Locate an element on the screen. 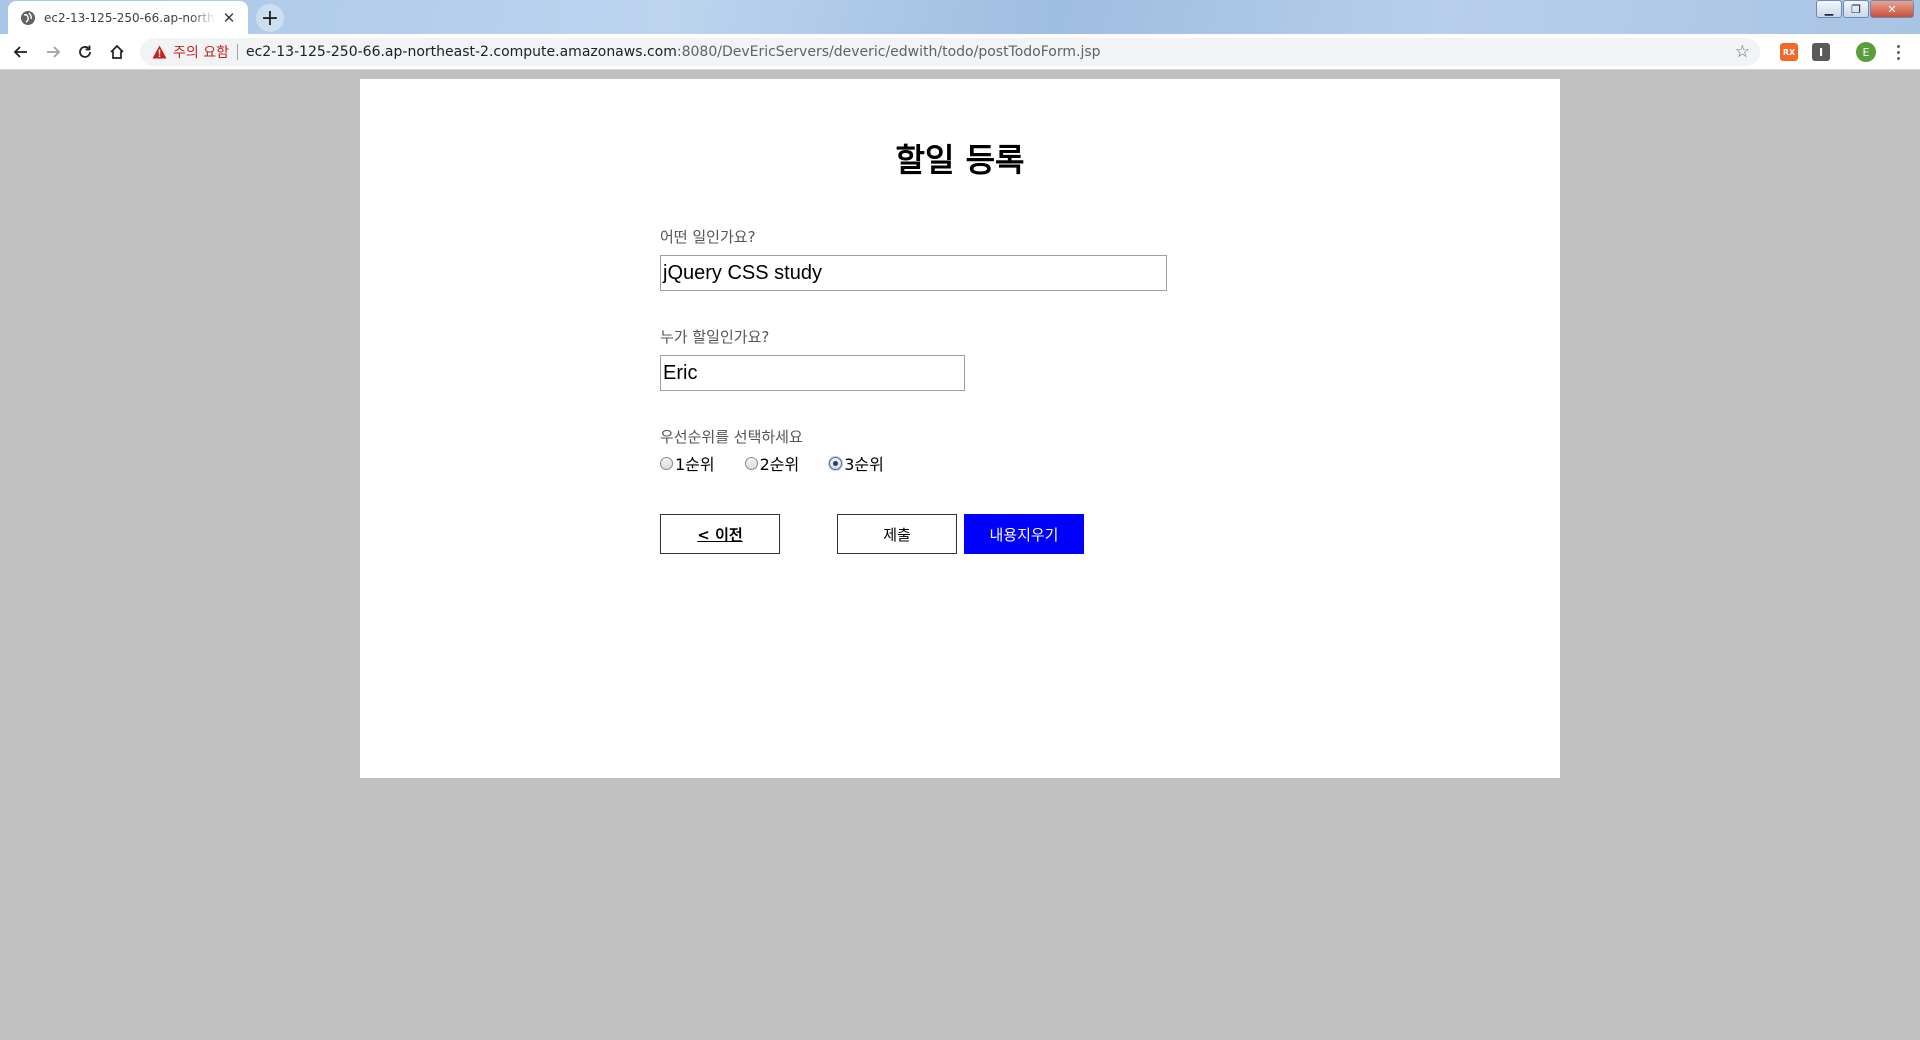  security-warning-text: 주의 요함 is located at coordinates (201, 53).